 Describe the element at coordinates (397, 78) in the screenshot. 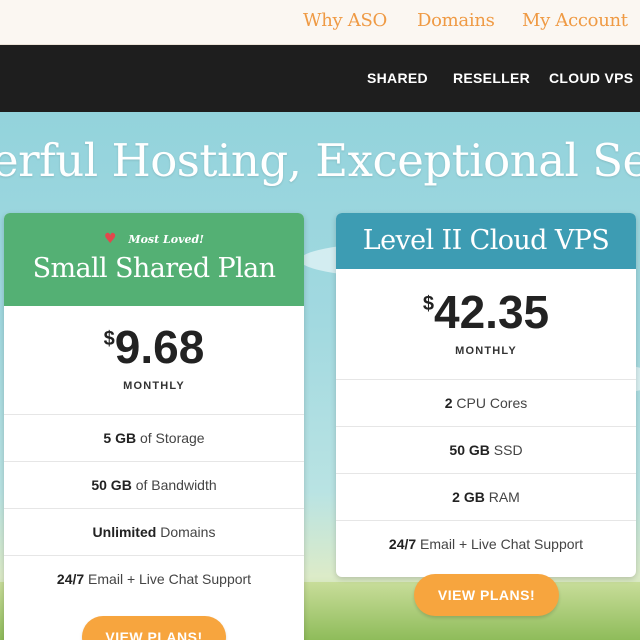

I see `nav-item-shared: SHARED` at that location.